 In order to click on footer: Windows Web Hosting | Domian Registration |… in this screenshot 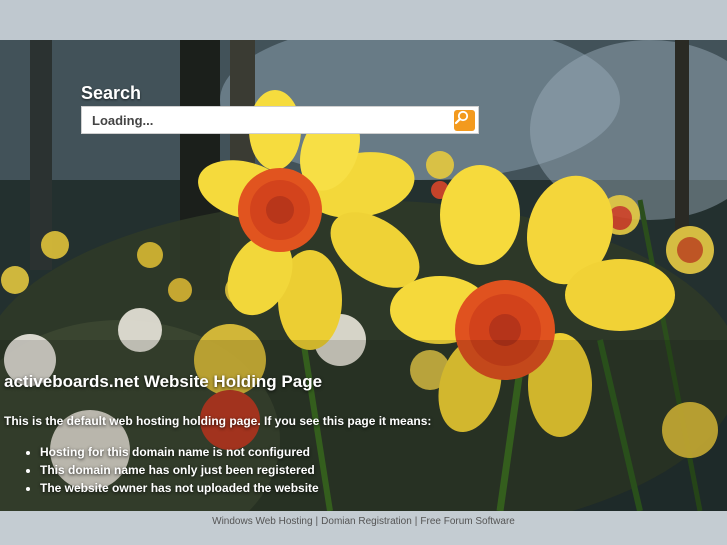, I will do `click(363, 528)`.